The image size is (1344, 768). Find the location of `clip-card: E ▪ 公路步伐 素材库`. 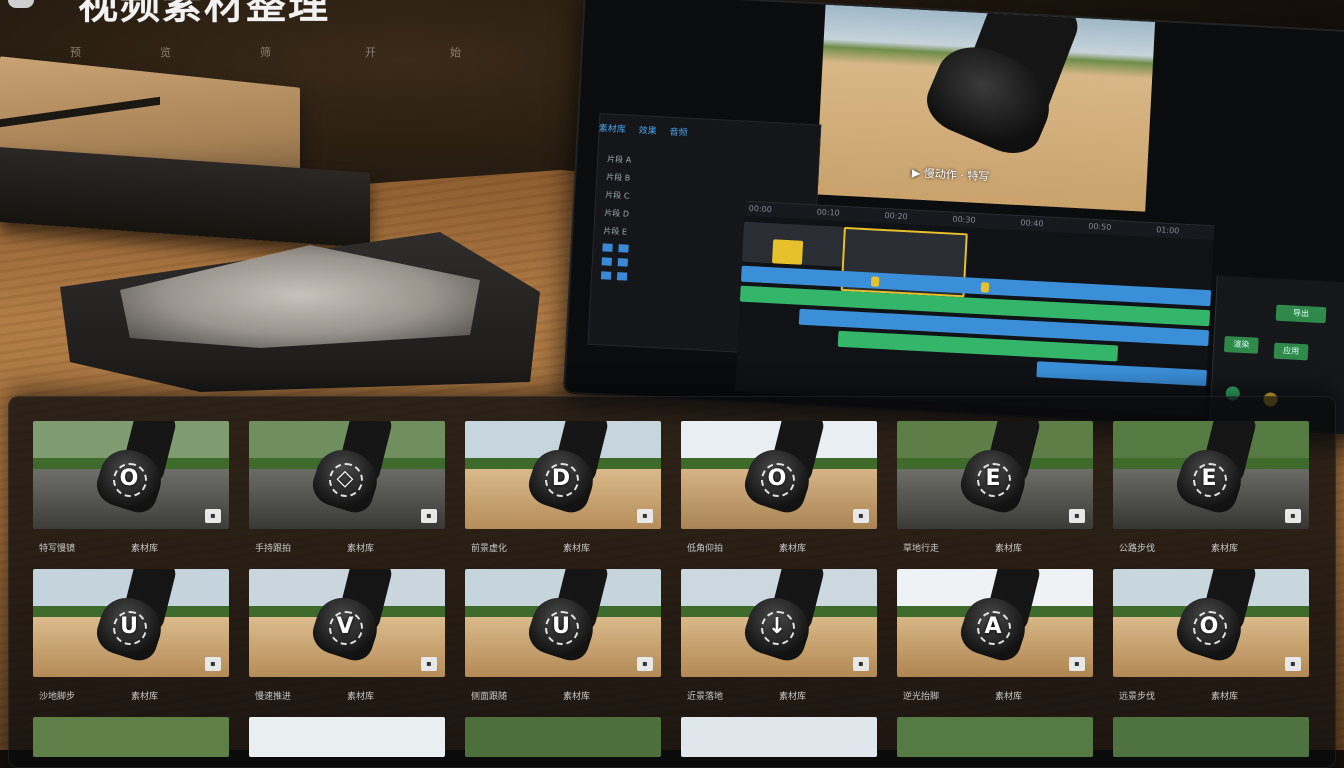

clip-card: E ▪ 公路步伐 素材库 is located at coordinates (1211, 489).